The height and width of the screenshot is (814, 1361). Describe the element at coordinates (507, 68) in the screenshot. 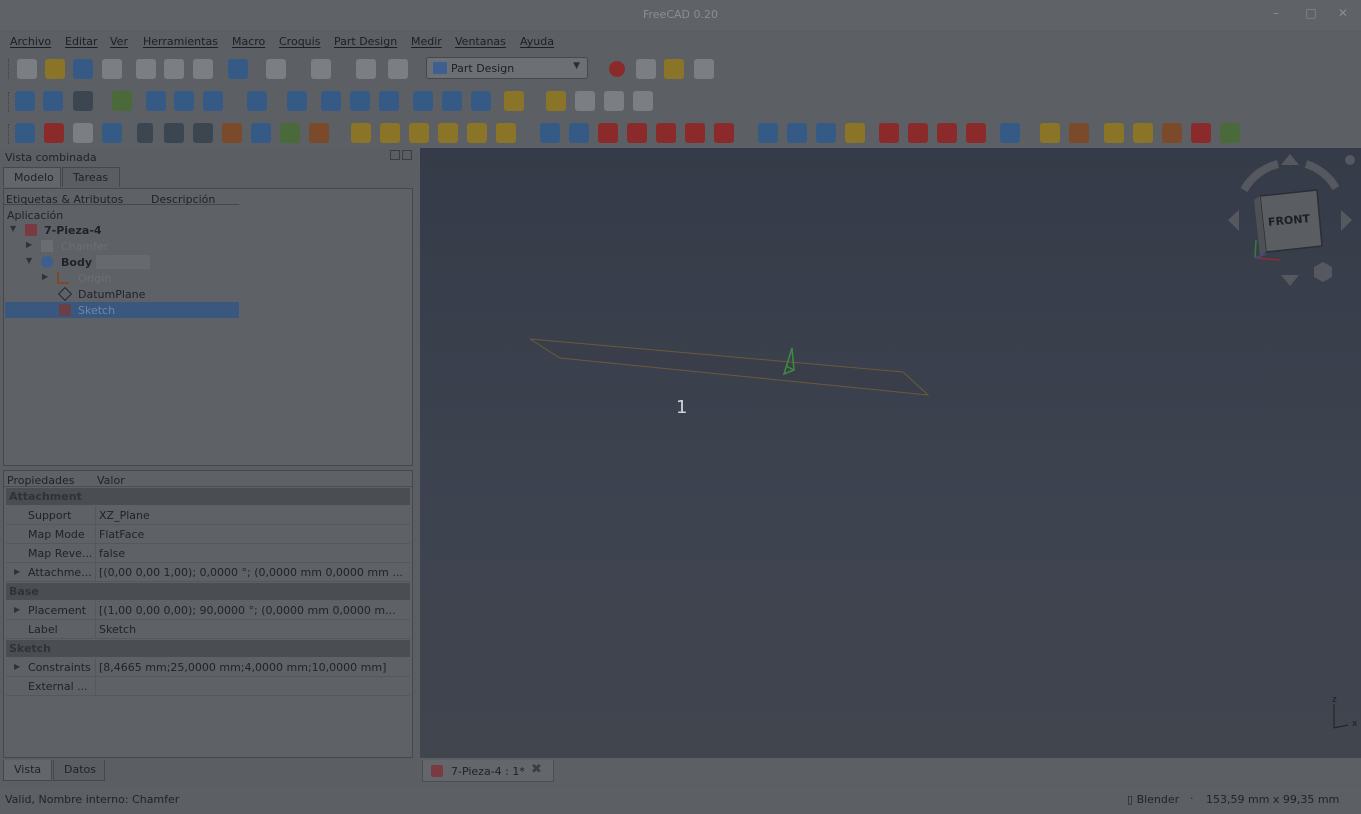

I see `workbench-selector: Part Design ▼` at that location.